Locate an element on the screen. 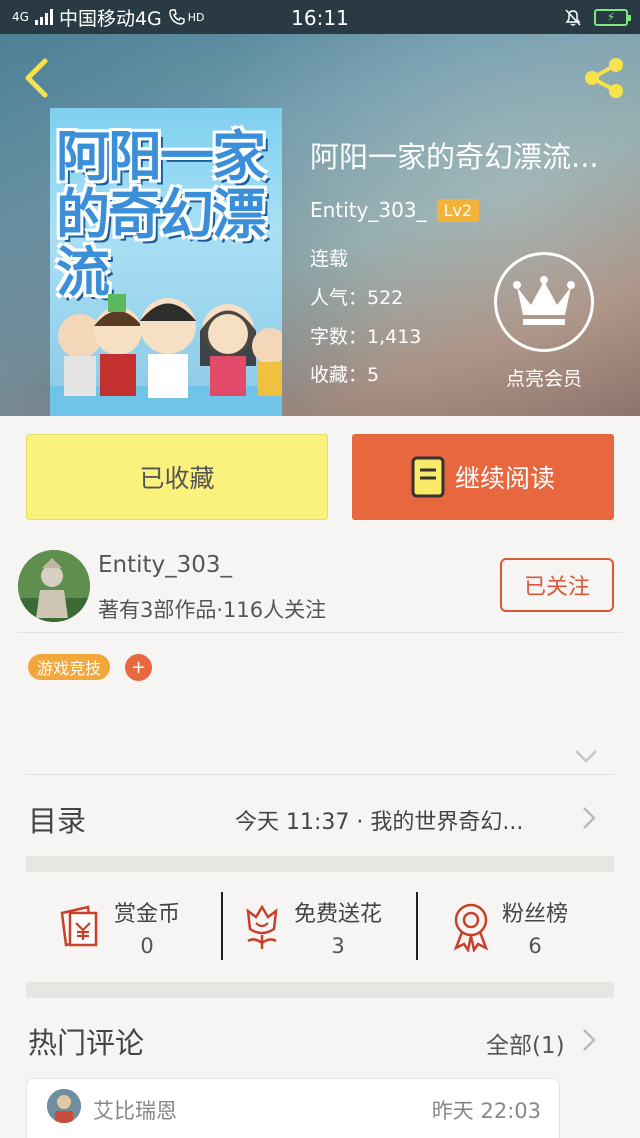  free-flowers: 免费送花 3 is located at coordinates (311, 927).